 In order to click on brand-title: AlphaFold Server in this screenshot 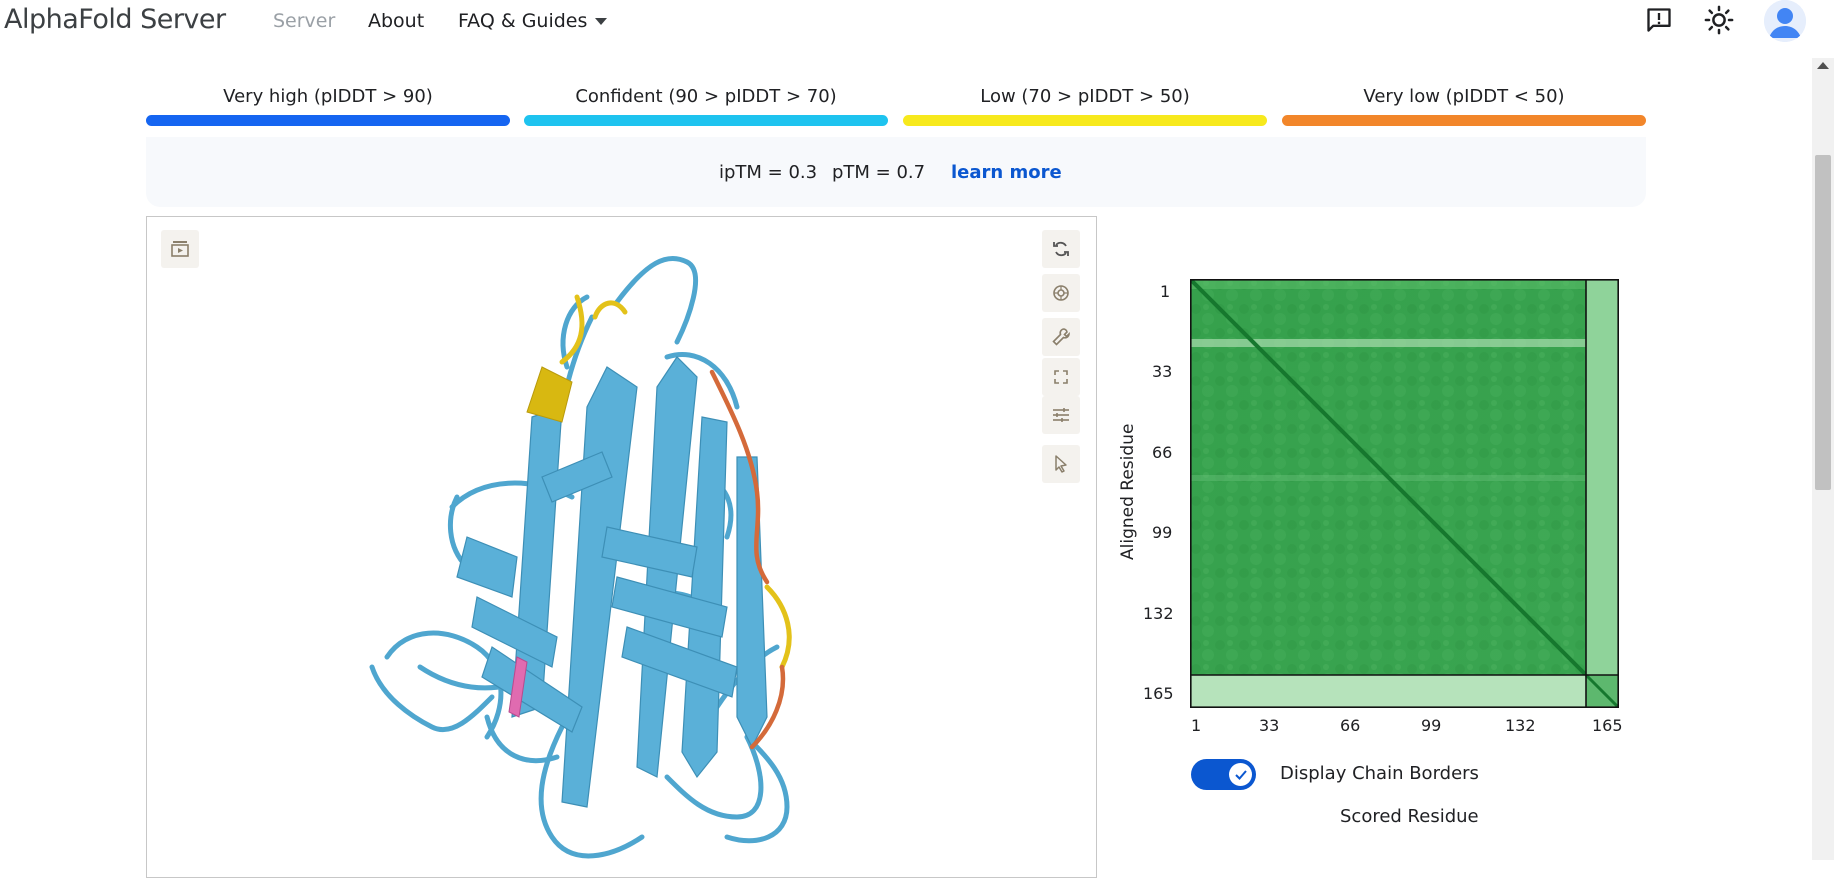, I will do `click(115, 19)`.